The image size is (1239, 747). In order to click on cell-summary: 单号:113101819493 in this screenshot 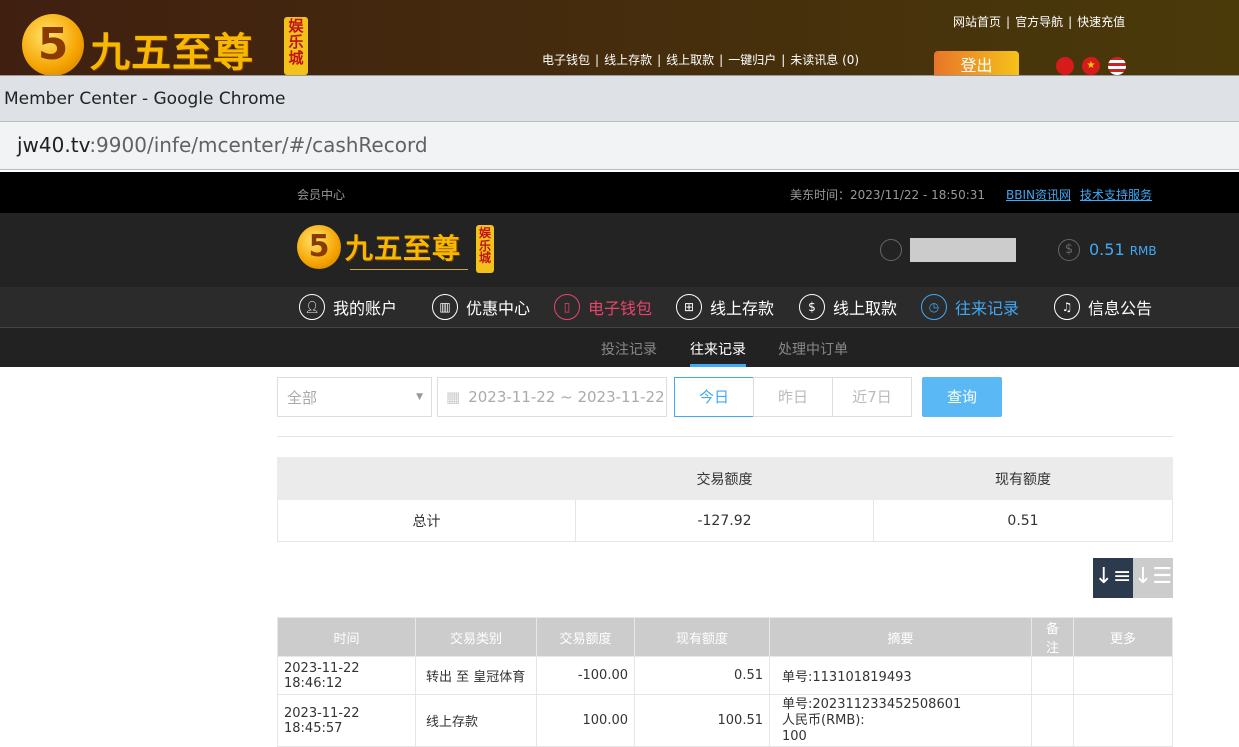, I will do `click(900, 675)`.